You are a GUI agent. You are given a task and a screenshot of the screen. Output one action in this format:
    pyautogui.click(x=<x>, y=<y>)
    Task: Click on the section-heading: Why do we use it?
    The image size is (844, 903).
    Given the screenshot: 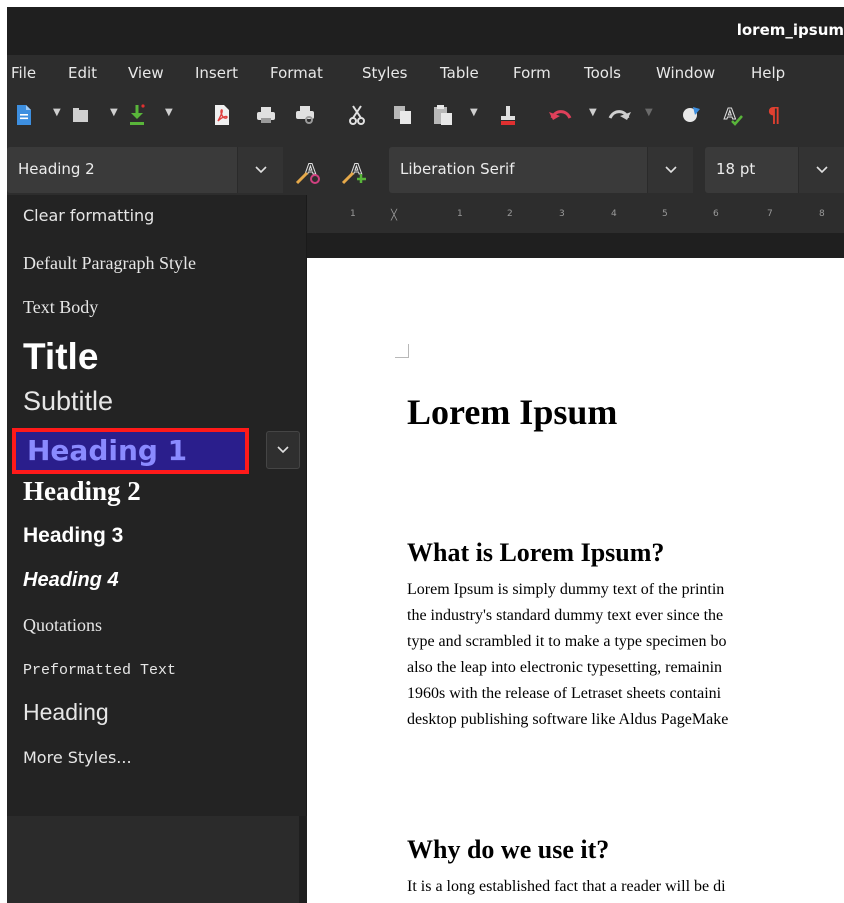 What is the action you would take?
    pyautogui.click(x=508, y=850)
    